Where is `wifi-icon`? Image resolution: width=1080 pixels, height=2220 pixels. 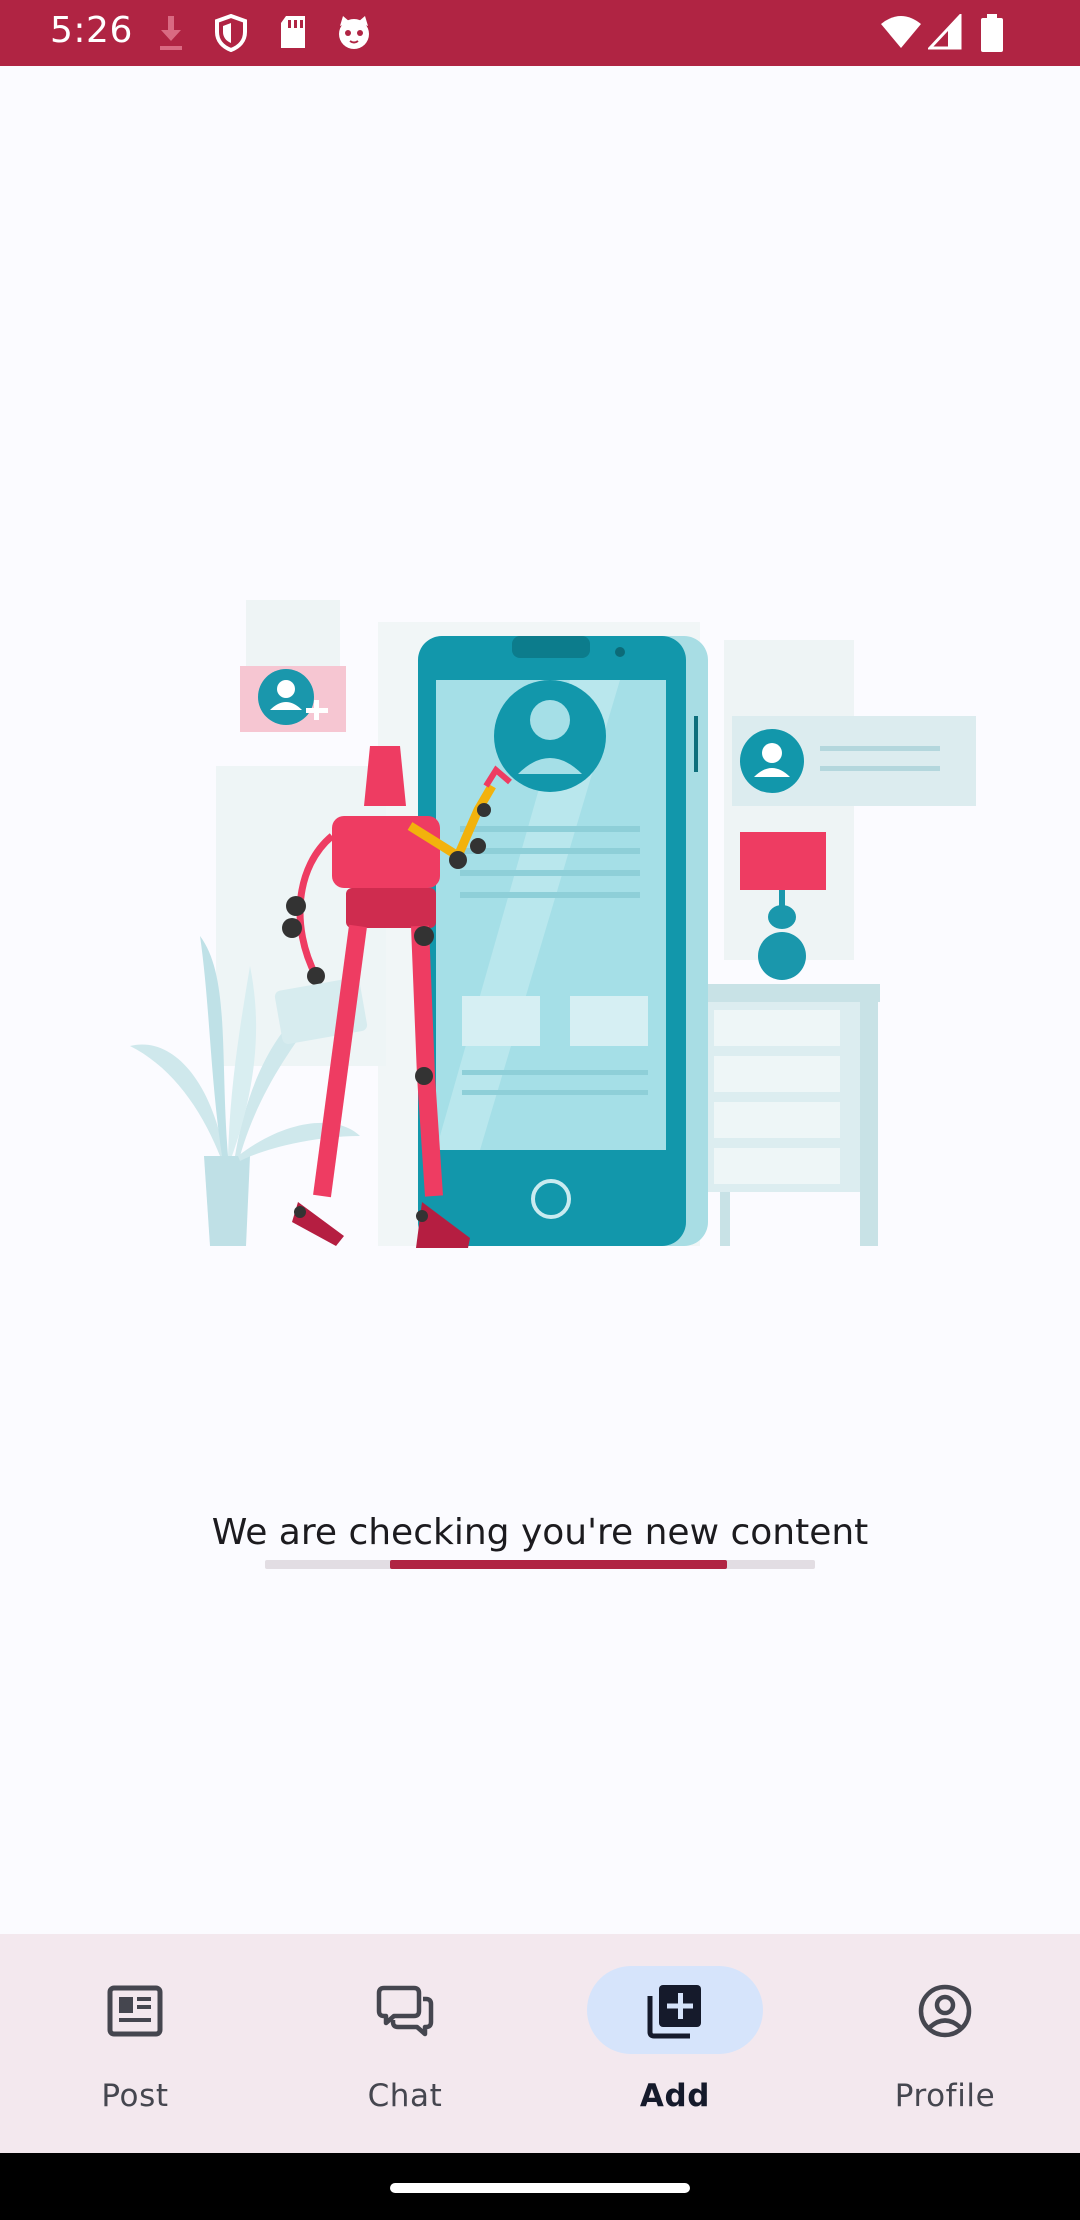
wifi-icon is located at coordinates (901, 32).